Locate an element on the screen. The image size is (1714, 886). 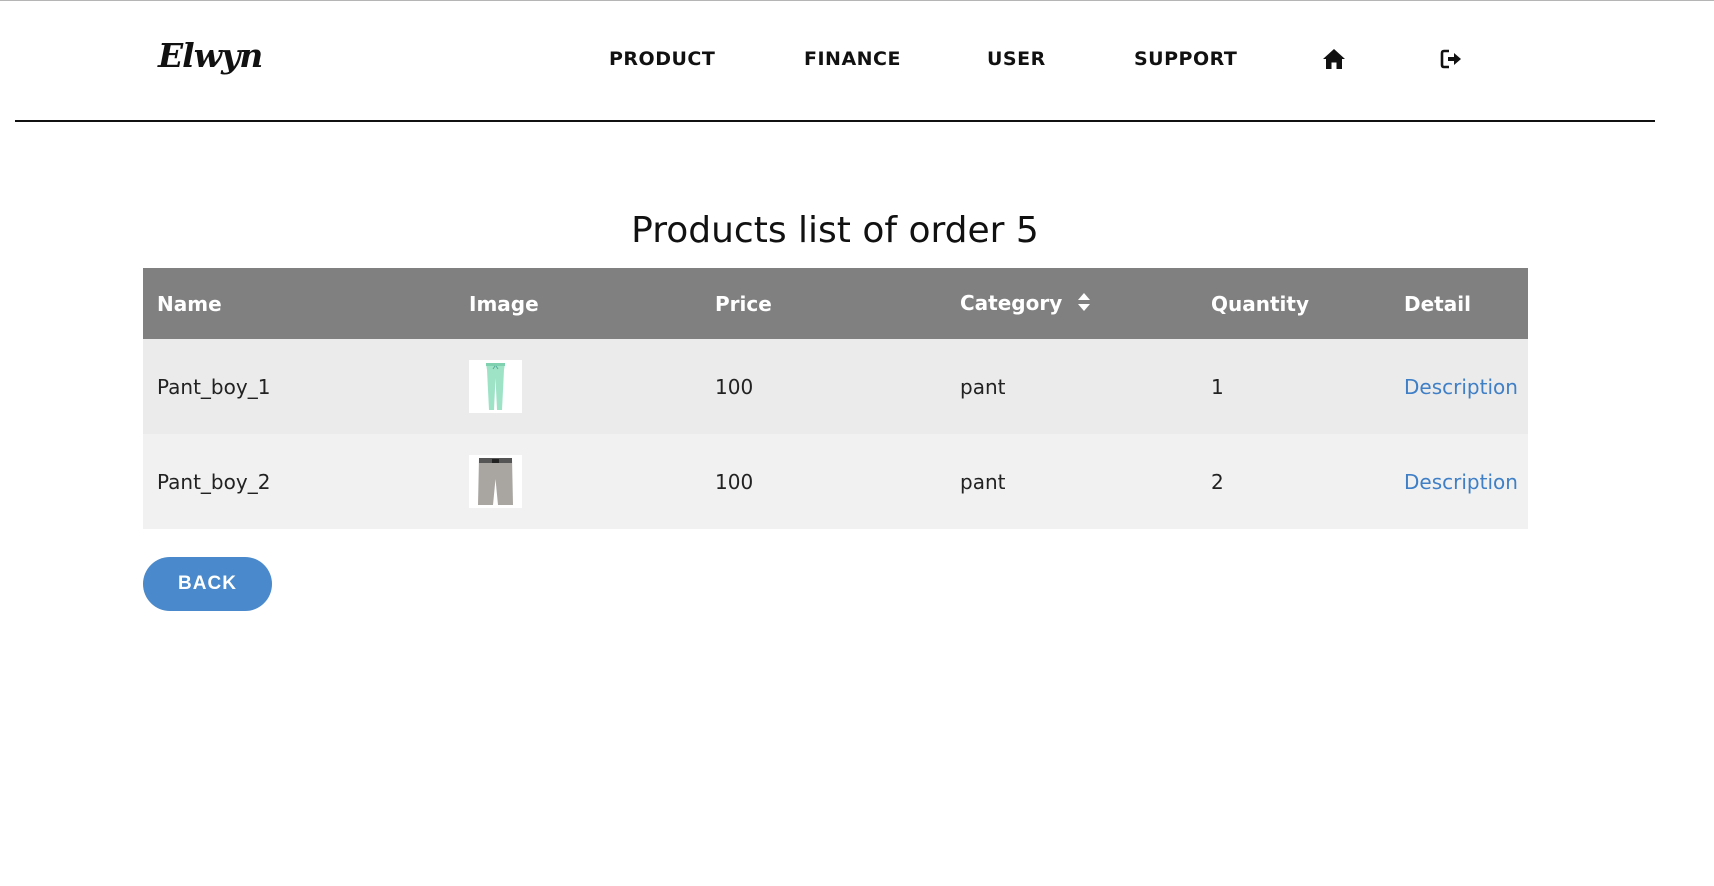
site-header: Elwyn PRODUCT FINANCE USER SUPPORT is located at coordinates (857, 61).